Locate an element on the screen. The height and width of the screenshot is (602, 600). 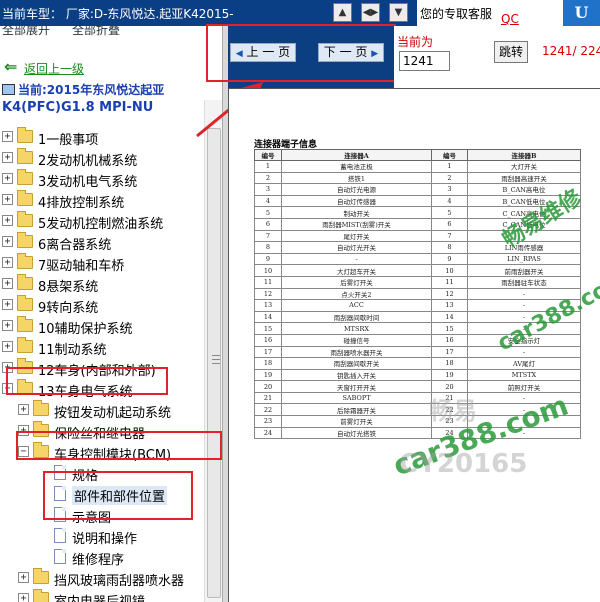
table-cell: 自动灯光电源 is located at coordinates (356, 189).